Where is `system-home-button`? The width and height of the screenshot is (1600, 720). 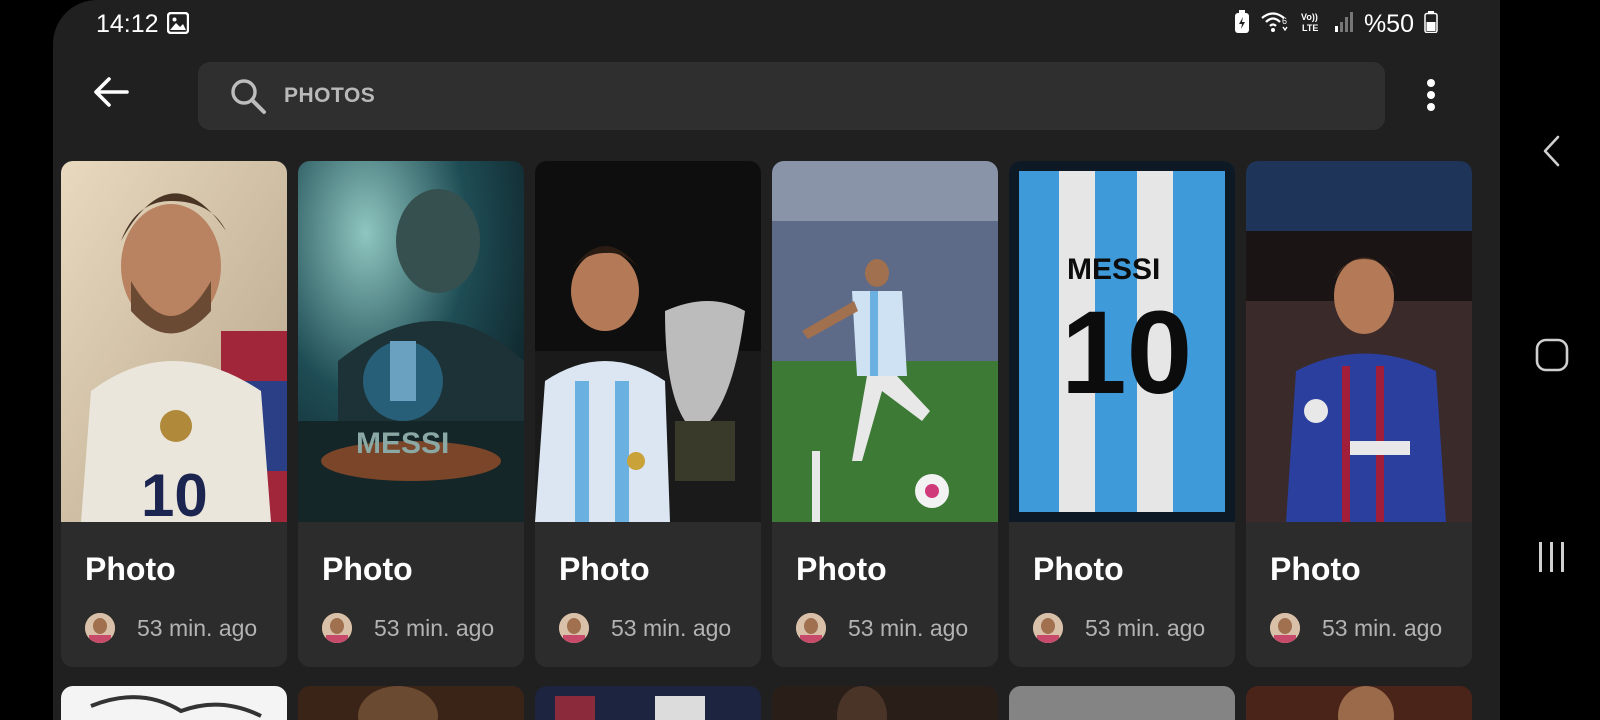
system-home-button is located at coordinates (1552, 357).